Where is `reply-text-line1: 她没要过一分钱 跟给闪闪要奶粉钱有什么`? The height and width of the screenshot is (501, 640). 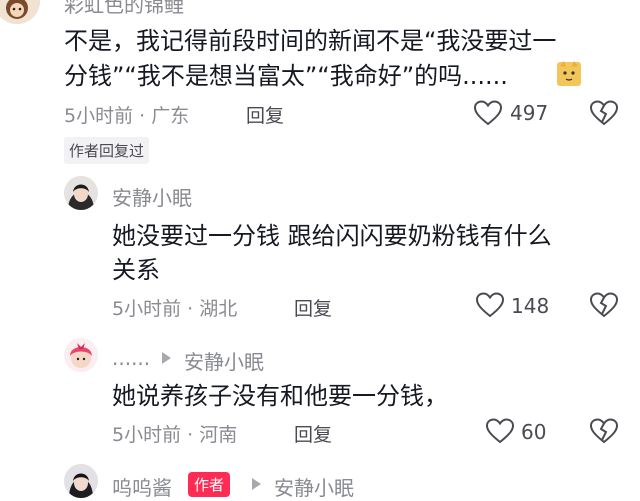
reply-text-line1: 她没要过一分钱 跟给闪闪要奶粉钱有什么 is located at coordinates (332, 236).